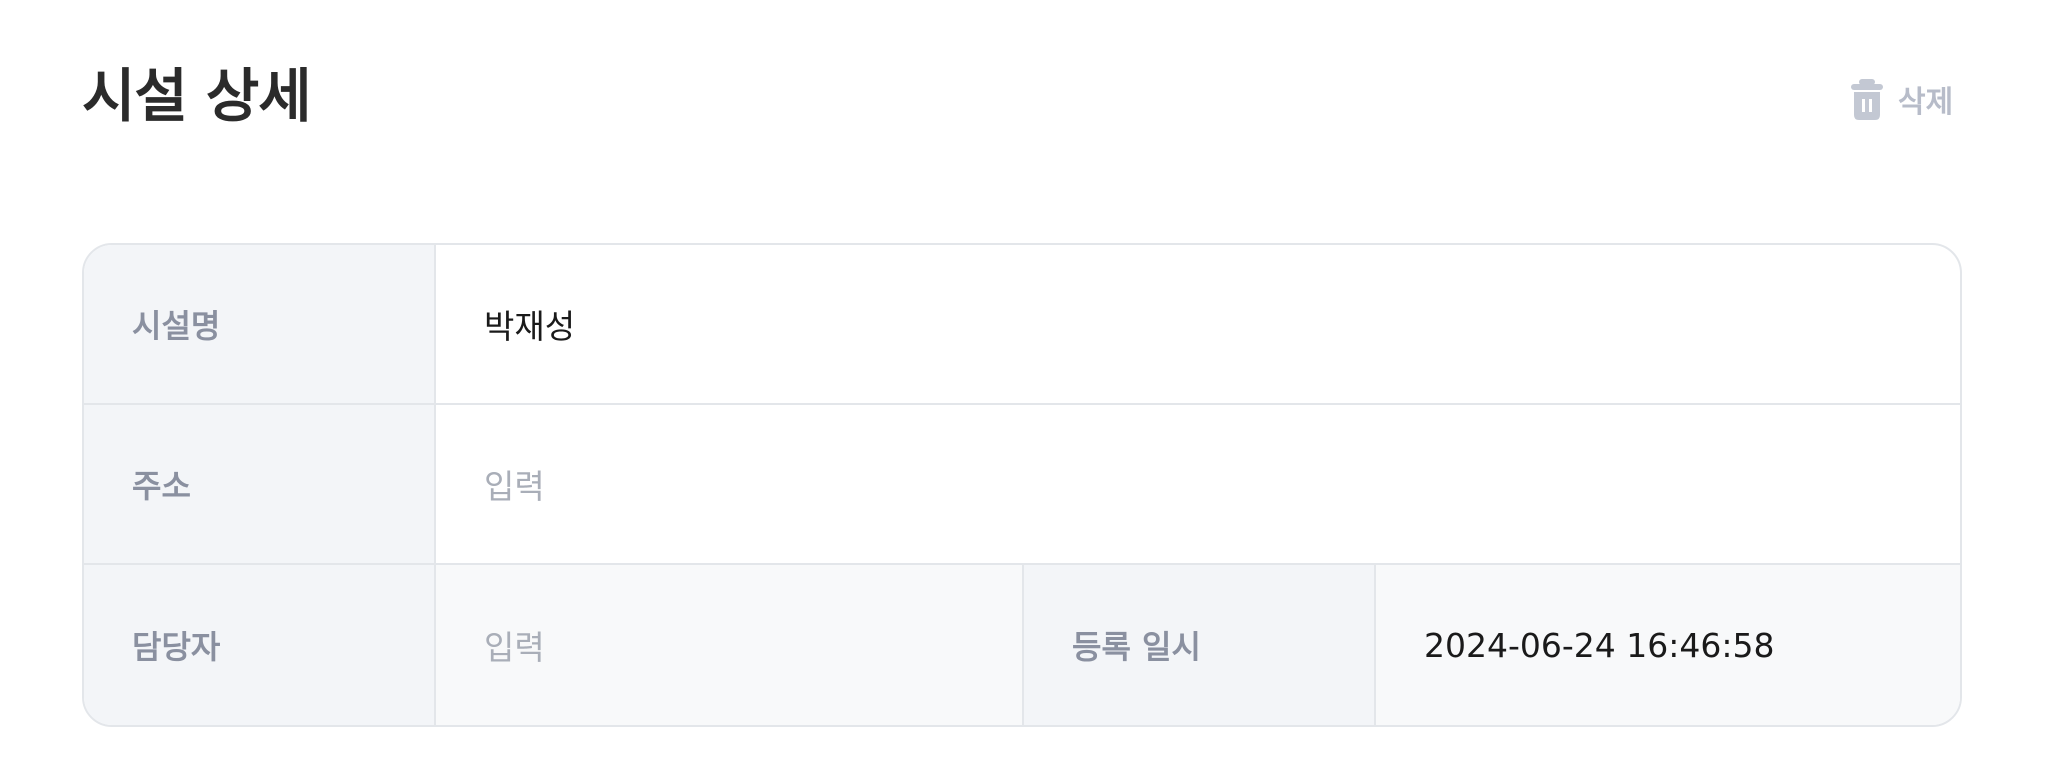 The width and height of the screenshot is (2048, 781). Describe the element at coordinates (730, 645) in the screenshot. I see `manager-field: 입력` at that location.